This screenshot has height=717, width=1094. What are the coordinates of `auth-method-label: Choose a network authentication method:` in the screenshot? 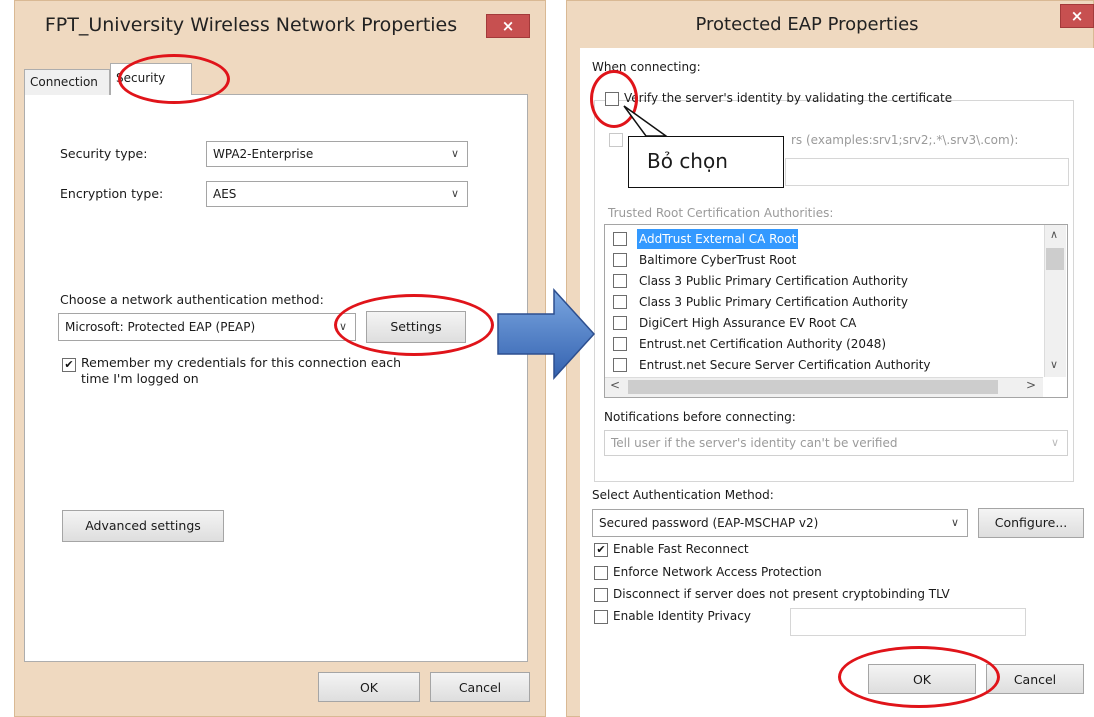 It's located at (192, 299).